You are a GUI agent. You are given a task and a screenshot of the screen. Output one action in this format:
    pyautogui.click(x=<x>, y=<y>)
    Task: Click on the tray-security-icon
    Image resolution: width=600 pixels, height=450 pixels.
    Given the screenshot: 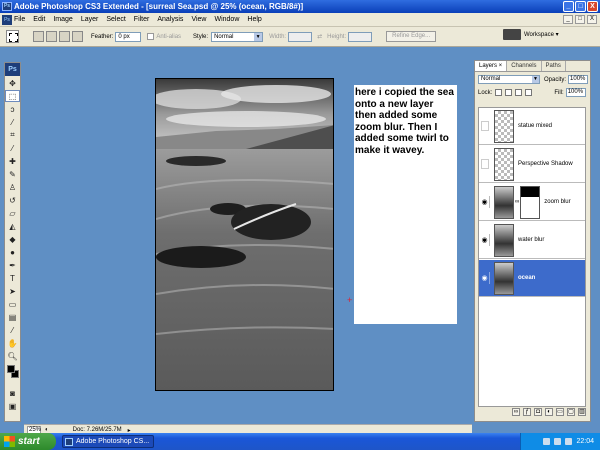 What is the action you would take?
    pyautogui.click(x=569, y=441)
    